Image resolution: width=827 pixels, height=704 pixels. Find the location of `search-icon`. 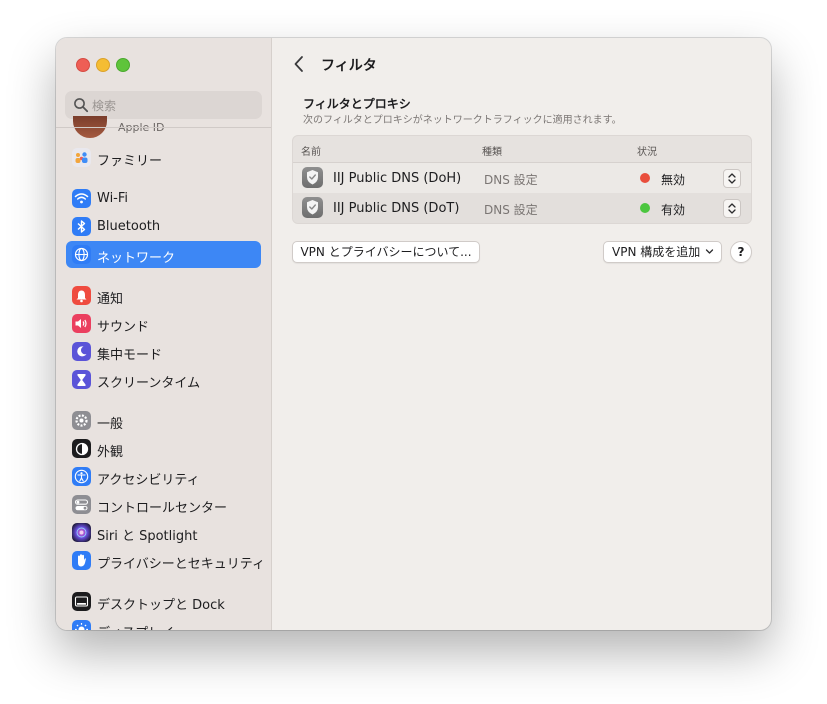

search-icon is located at coordinates (81, 105).